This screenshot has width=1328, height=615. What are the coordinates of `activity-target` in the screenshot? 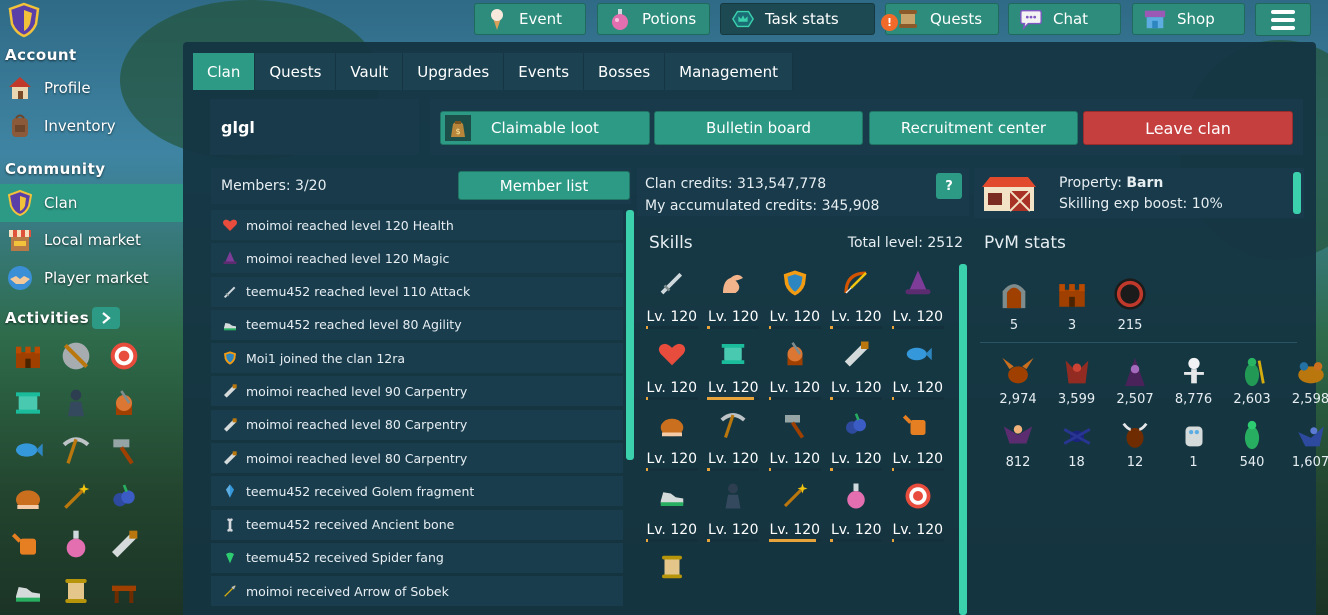 It's located at (124, 358).